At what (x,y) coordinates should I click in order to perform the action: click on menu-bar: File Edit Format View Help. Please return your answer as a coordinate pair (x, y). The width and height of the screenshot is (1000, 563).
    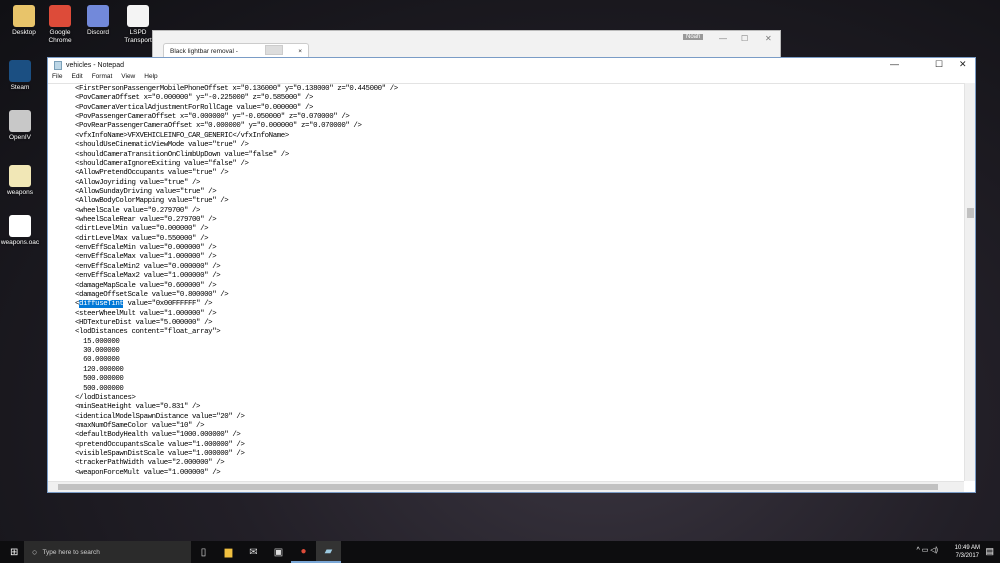
    Looking at the image, I should click on (511, 78).